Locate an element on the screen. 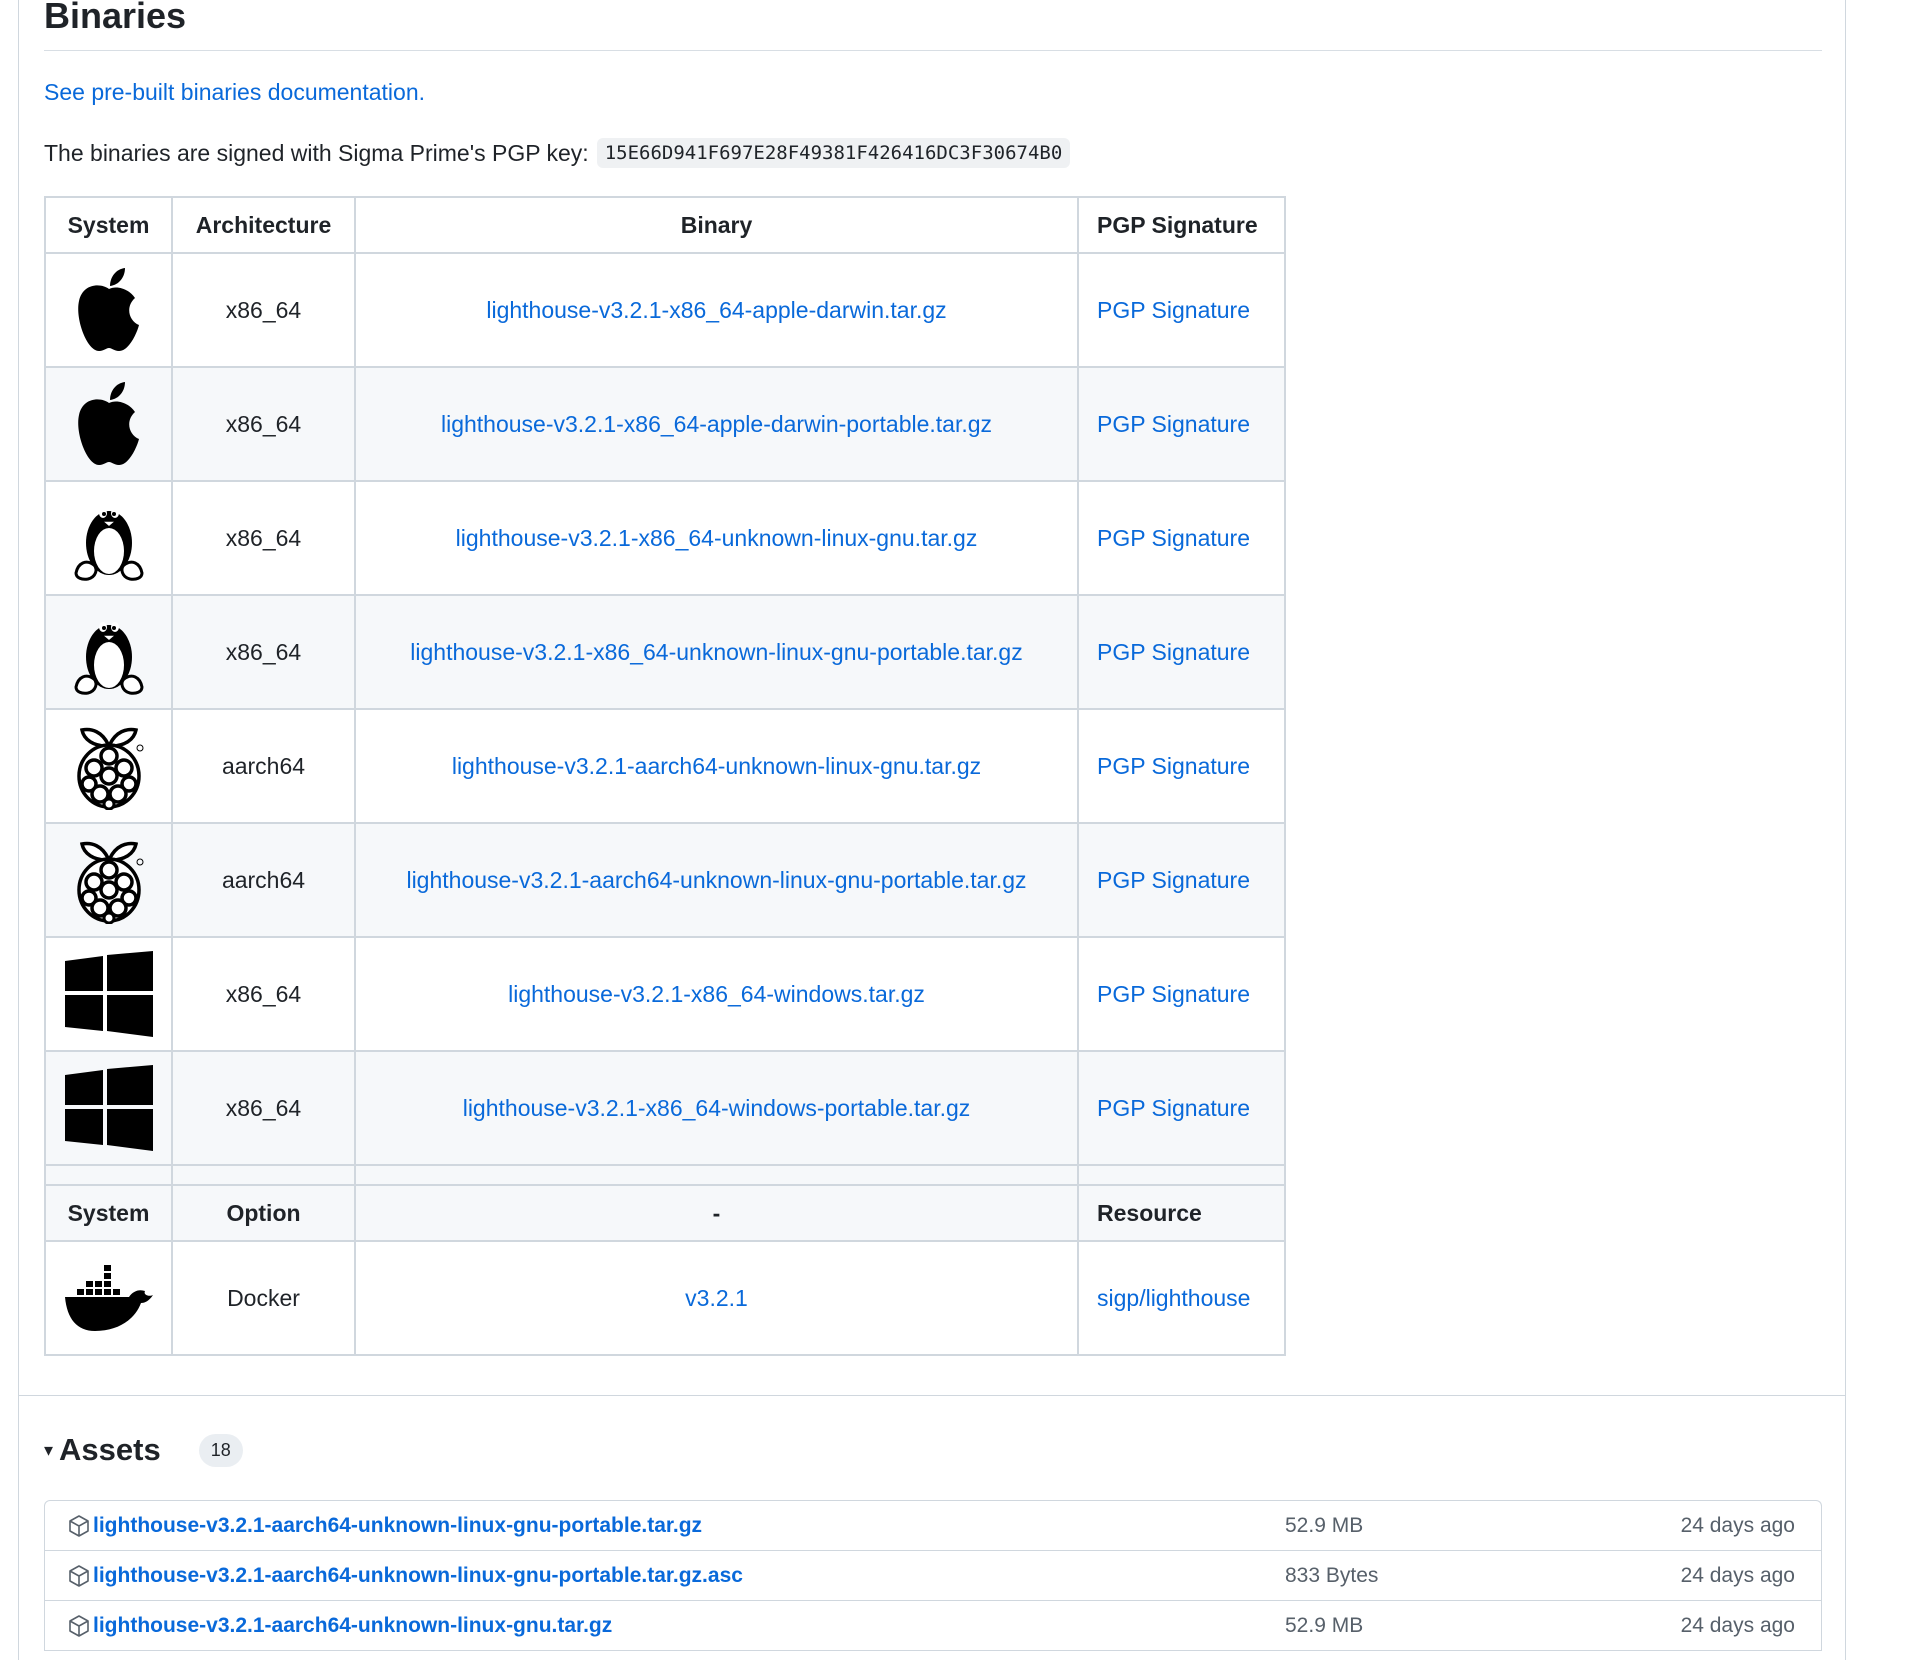 This screenshot has height=1660, width=1910. section-heading: Binaries is located at coordinates (115, 18).